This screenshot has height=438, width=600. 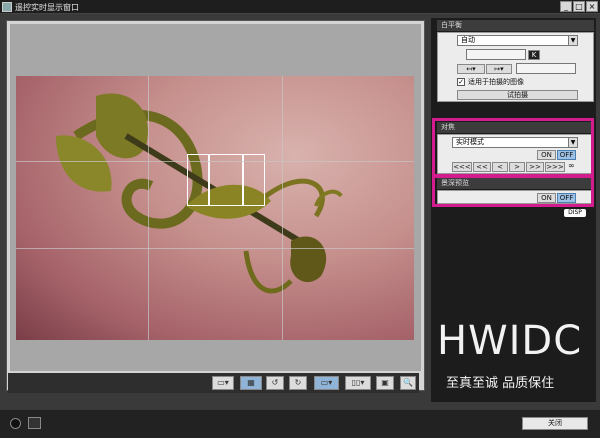 I want to click on white-balance-select: 自动 ▼, so click(x=517, y=40).